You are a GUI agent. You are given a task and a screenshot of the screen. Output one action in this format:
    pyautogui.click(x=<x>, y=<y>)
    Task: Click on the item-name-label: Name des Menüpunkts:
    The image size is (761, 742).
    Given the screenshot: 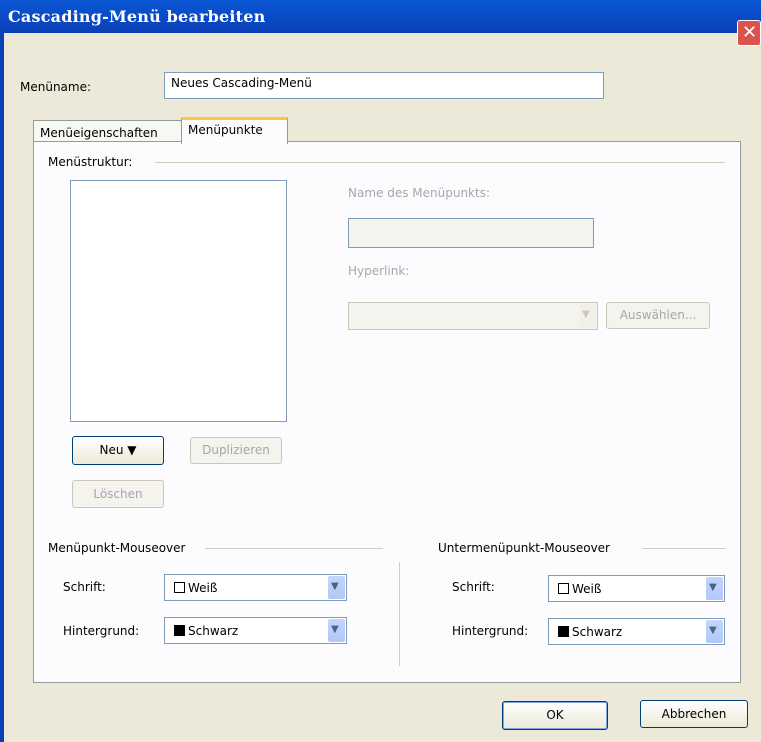 What is the action you would take?
    pyautogui.click(x=419, y=193)
    